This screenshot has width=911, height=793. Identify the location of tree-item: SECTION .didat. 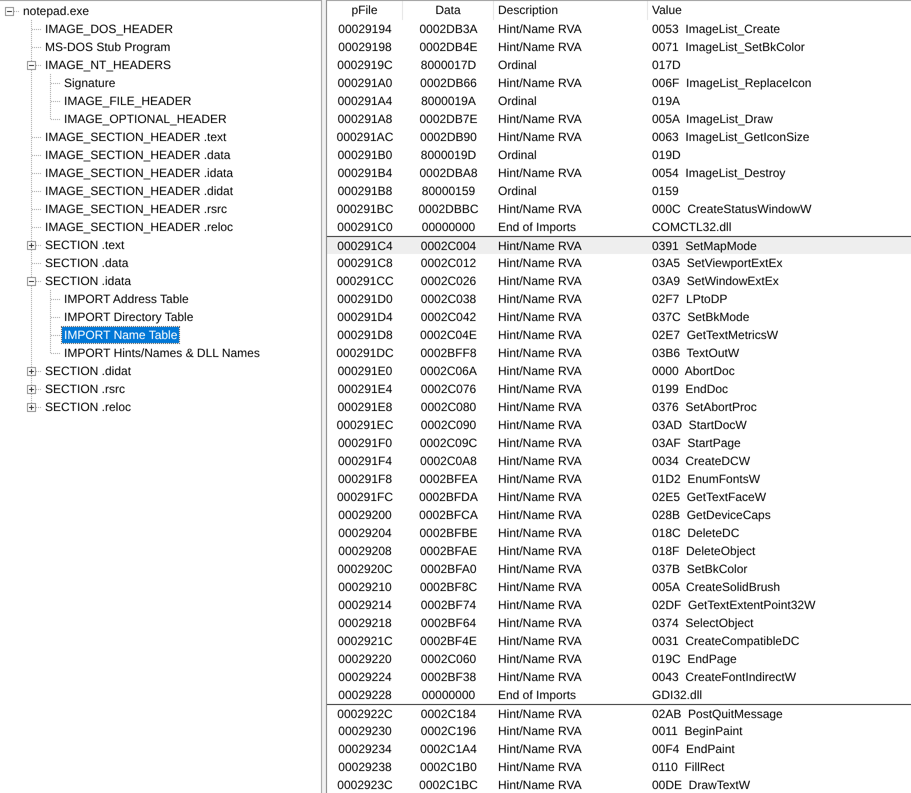
(88, 371).